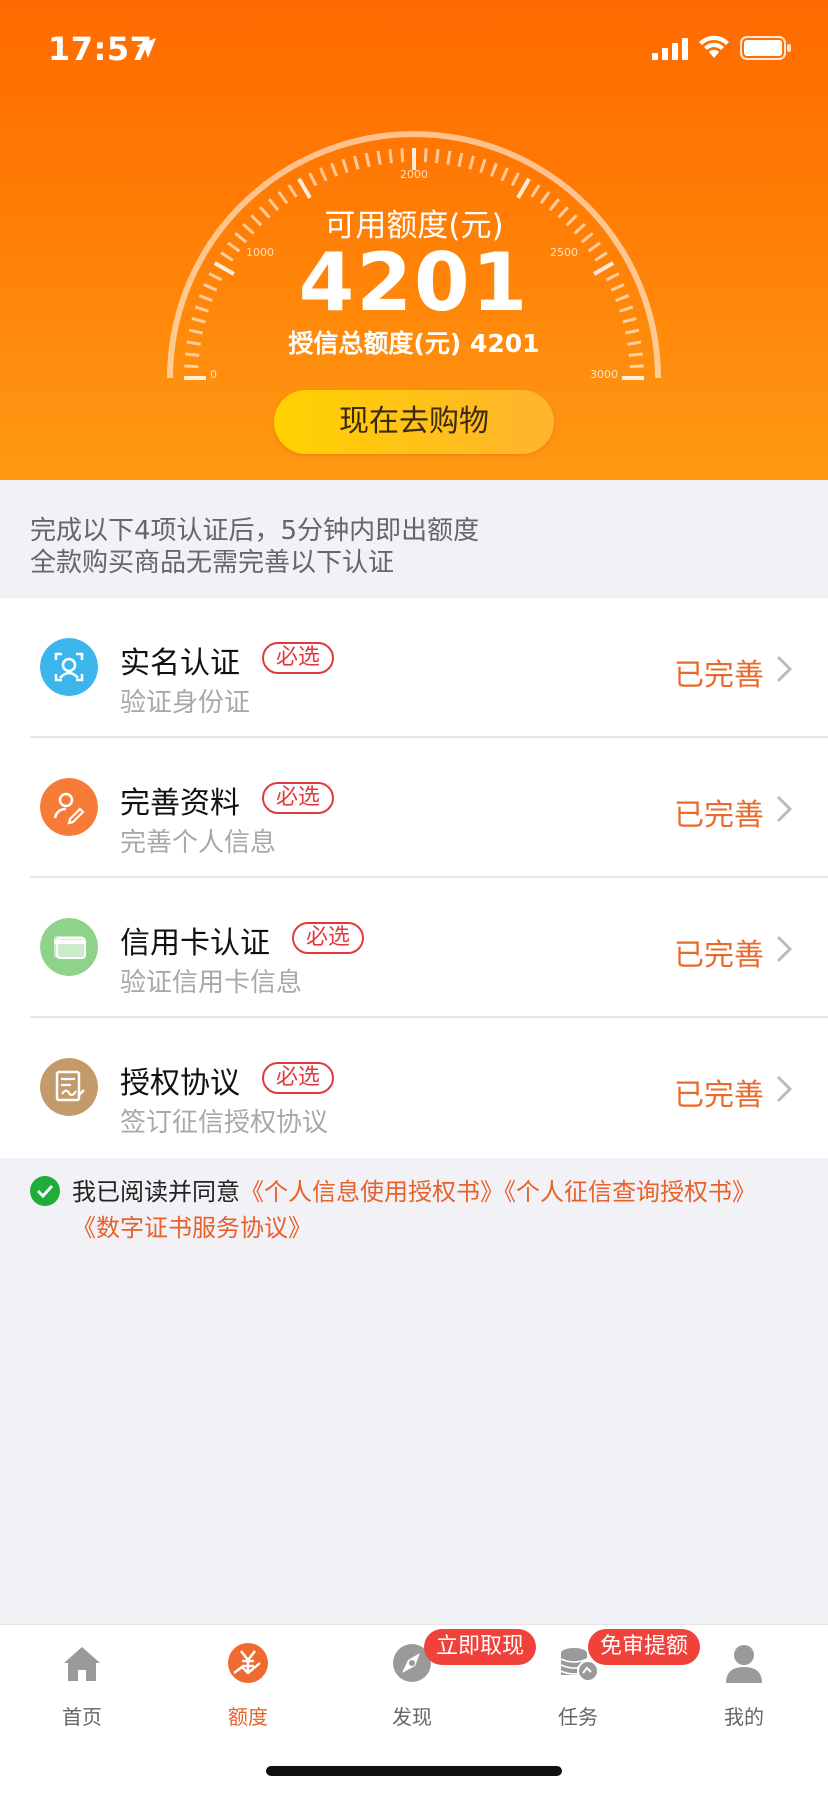  I want to click on cert-desc: 完善个人信息, so click(198, 843).